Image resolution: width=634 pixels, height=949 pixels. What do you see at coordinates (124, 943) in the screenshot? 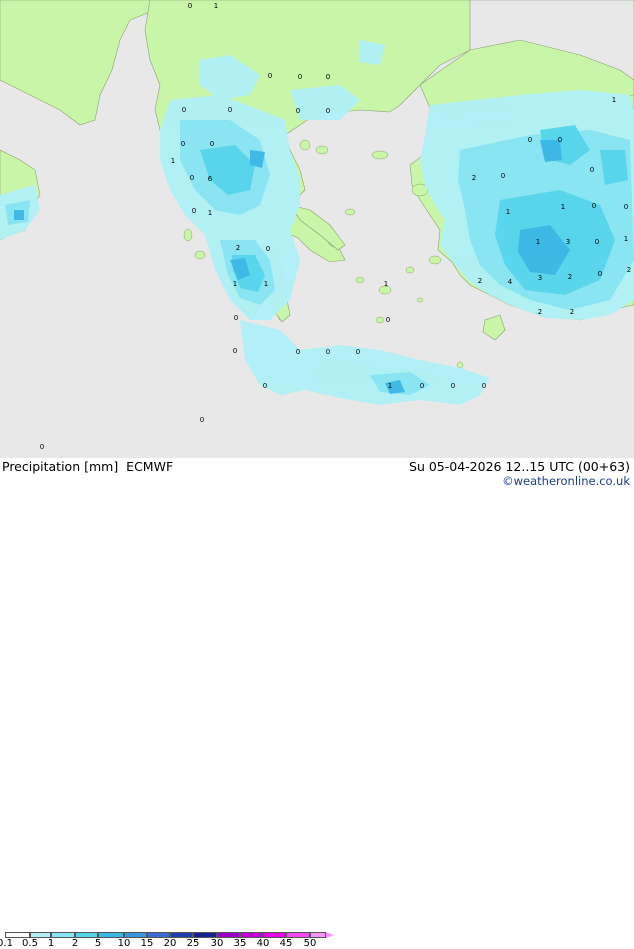
I see `legend-tick-label: 10` at bounding box center [124, 943].